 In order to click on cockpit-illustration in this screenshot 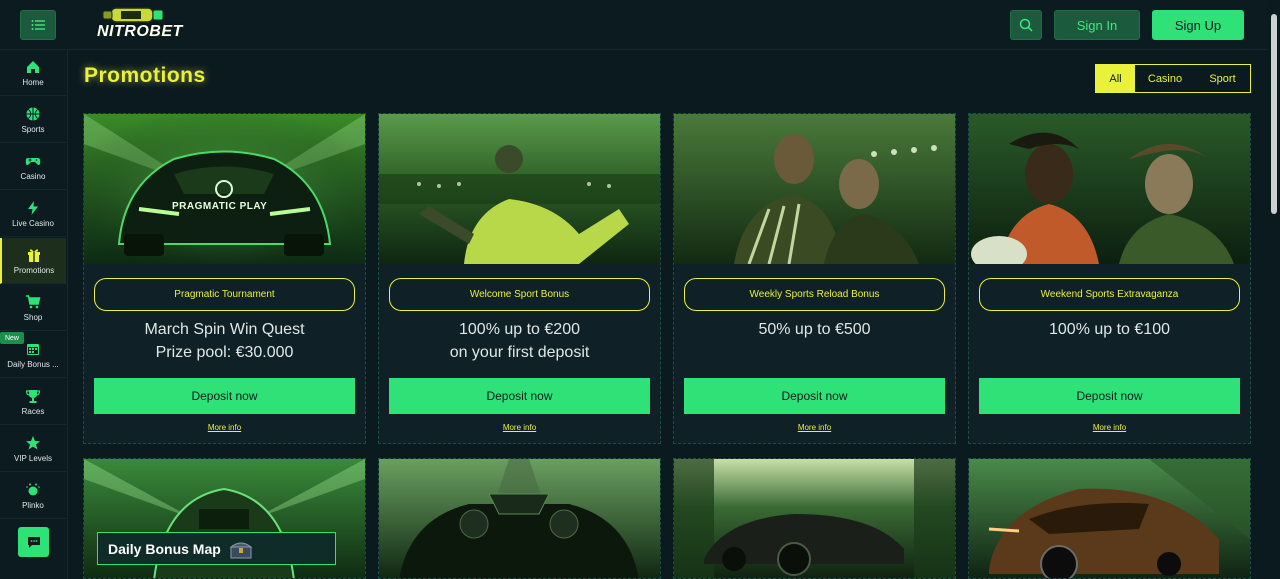, I will do `click(519, 518)`.